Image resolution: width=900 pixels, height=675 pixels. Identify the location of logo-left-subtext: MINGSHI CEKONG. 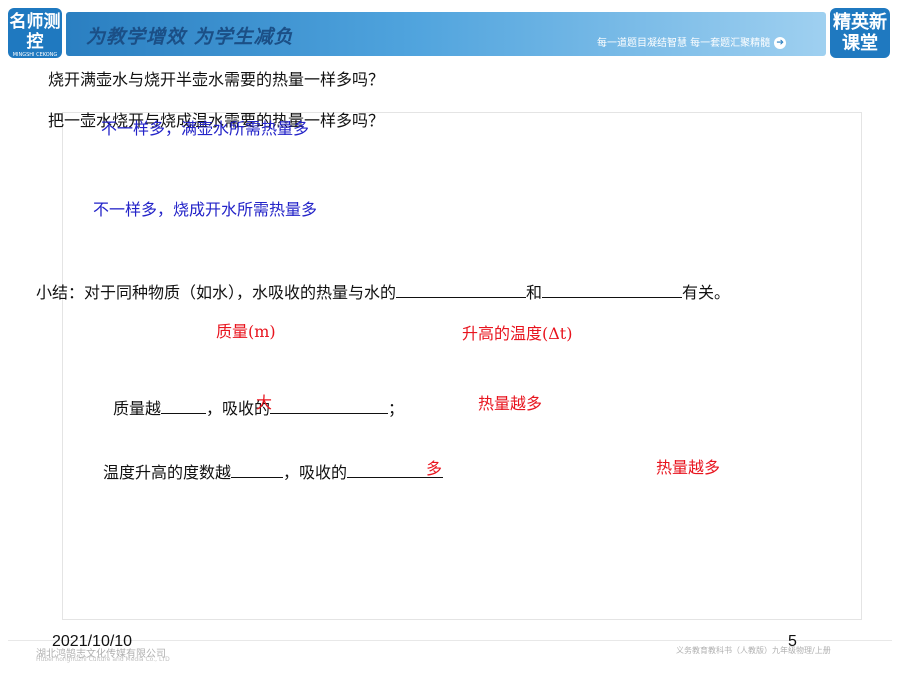
(35, 55).